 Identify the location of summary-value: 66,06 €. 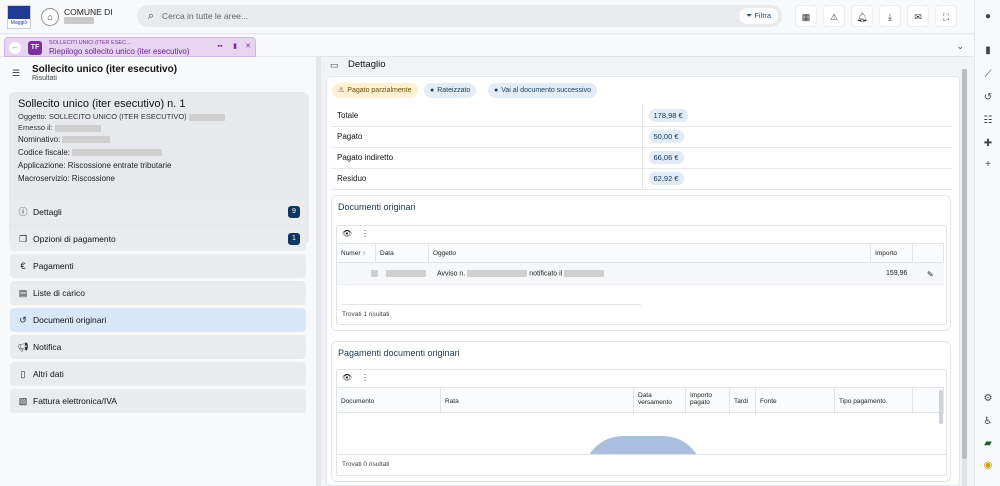
(796, 158).